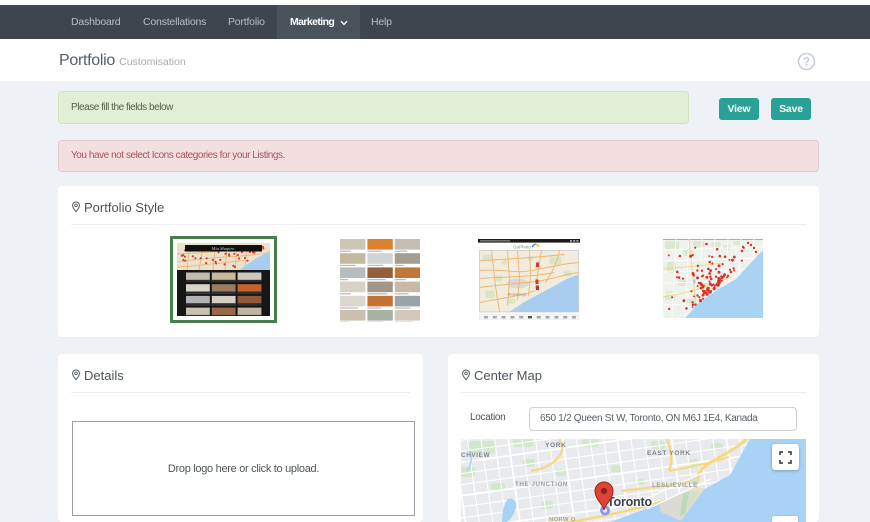  What do you see at coordinates (476, 455) in the screenshot?
I see `svg-text: CHVIEW` at bounding box center [476, 455].